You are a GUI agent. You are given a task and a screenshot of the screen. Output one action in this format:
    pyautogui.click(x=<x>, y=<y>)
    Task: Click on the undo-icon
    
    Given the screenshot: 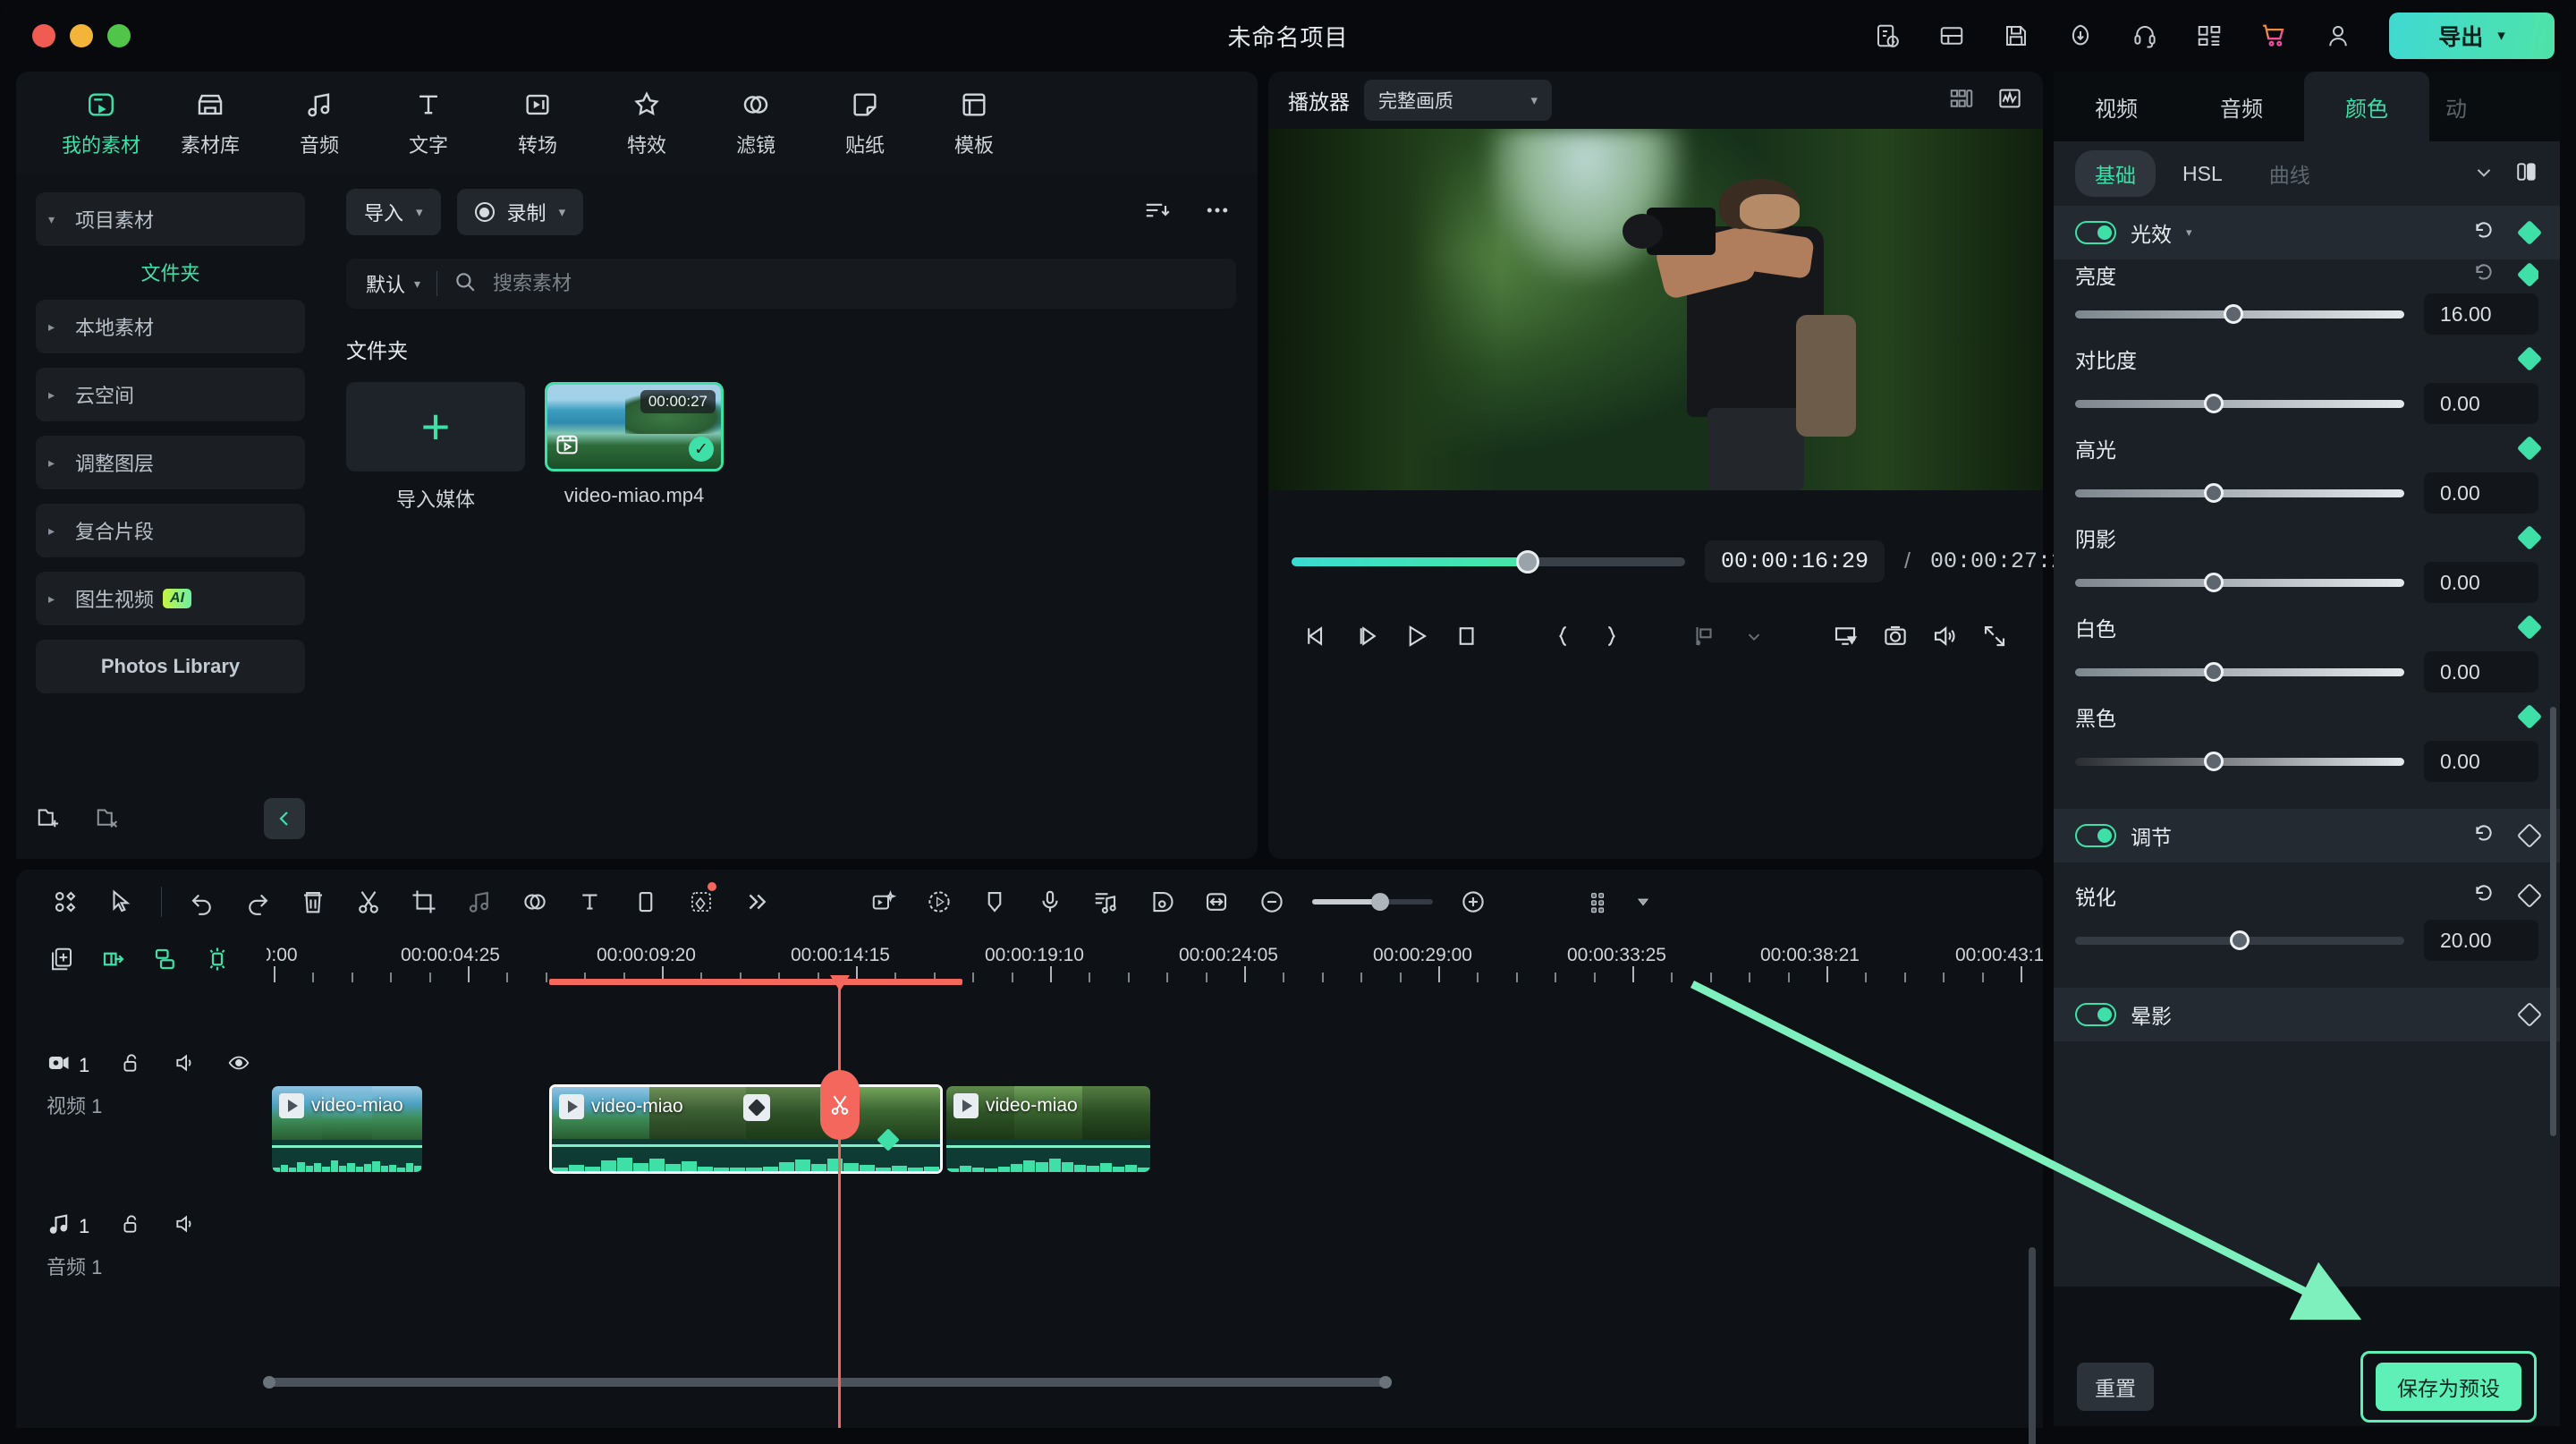 What is the action you would take?
    pyautogui.click(x=202, y=902)
    